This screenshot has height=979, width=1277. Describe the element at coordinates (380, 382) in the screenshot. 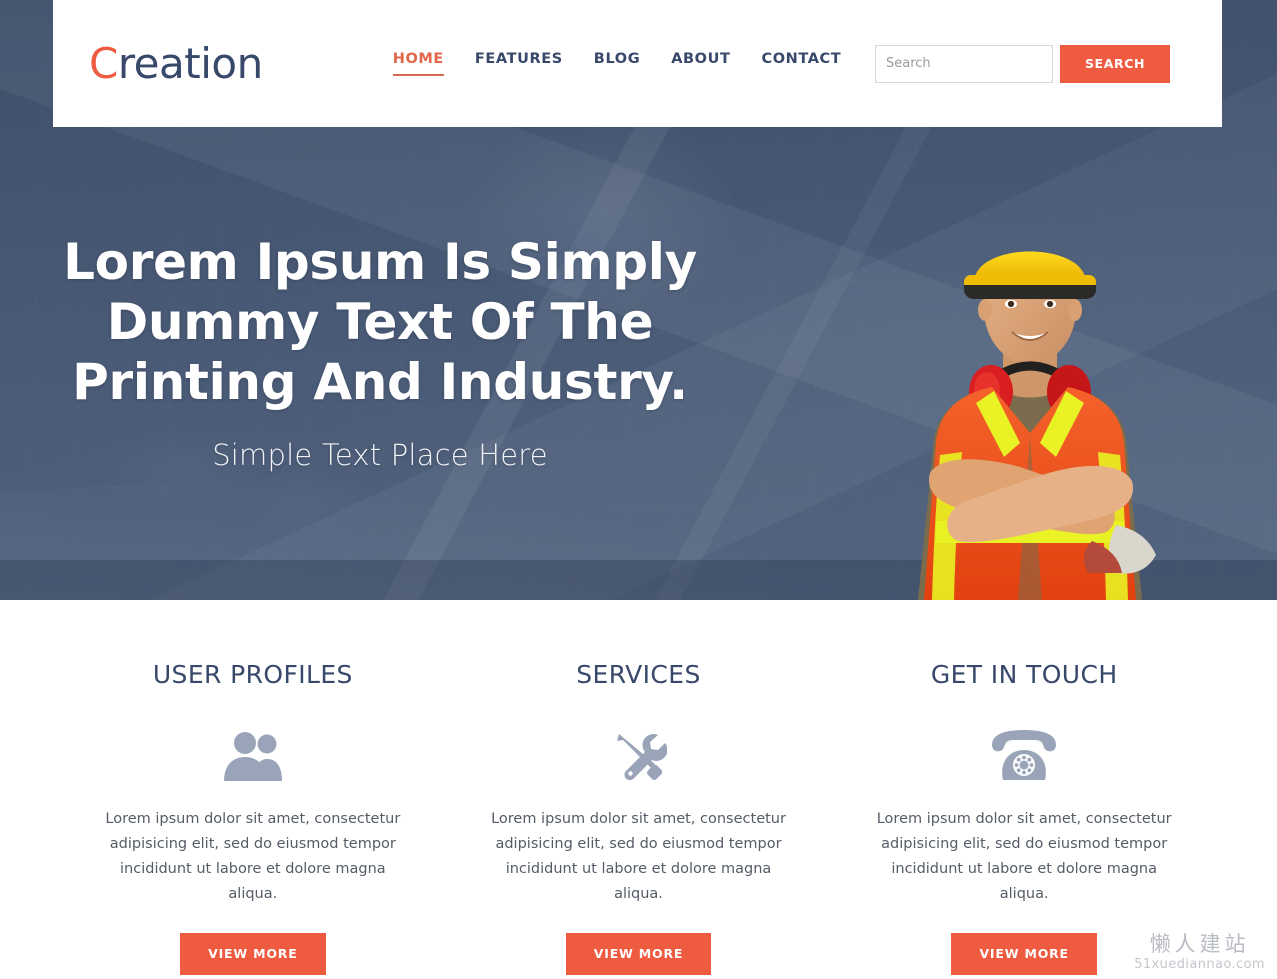

I see `hero-title-line-3: Printing And Industry.` at that location.